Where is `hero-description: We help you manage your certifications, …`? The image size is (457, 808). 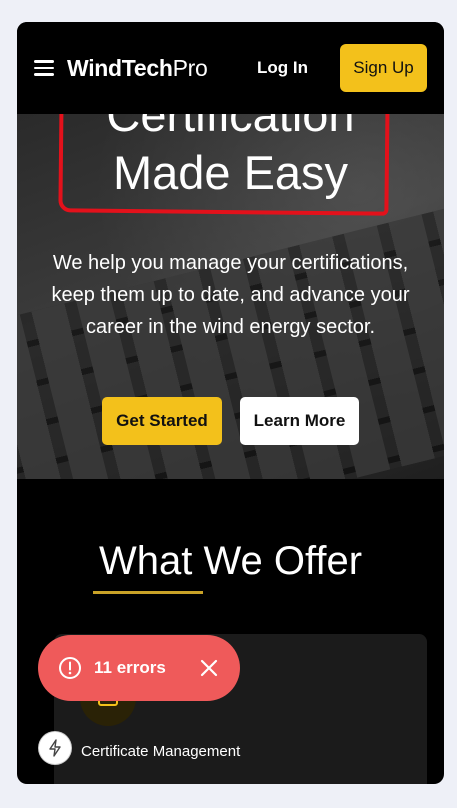 hero-description: We help you manage your certifications, … is located at coordinates (230, 295).